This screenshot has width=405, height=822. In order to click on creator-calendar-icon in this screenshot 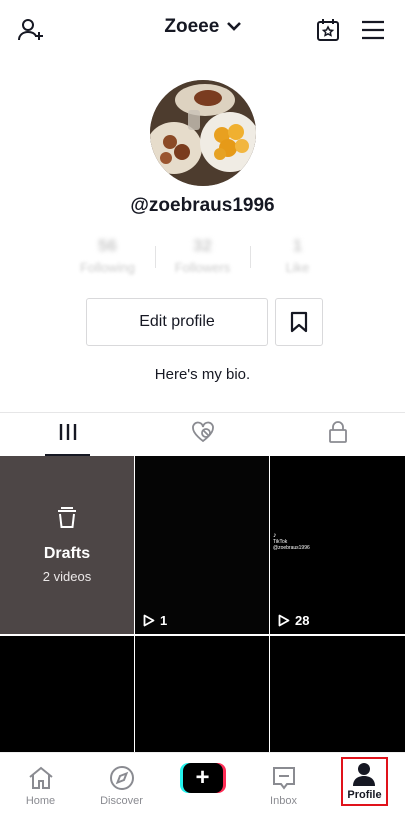, I will do `click(328, 30)`.